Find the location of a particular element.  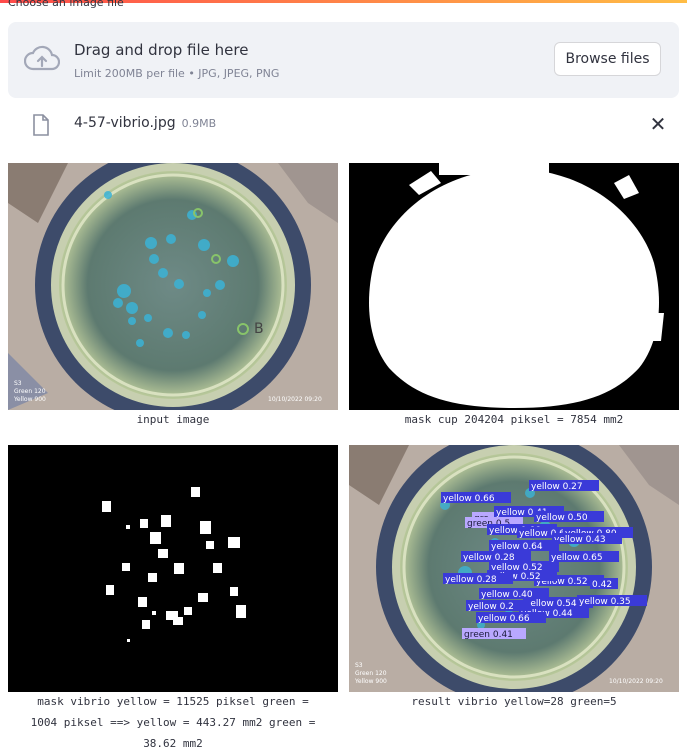

file-name-text: 4-57-vibrio.jpg is located at coordinates (125, 123).